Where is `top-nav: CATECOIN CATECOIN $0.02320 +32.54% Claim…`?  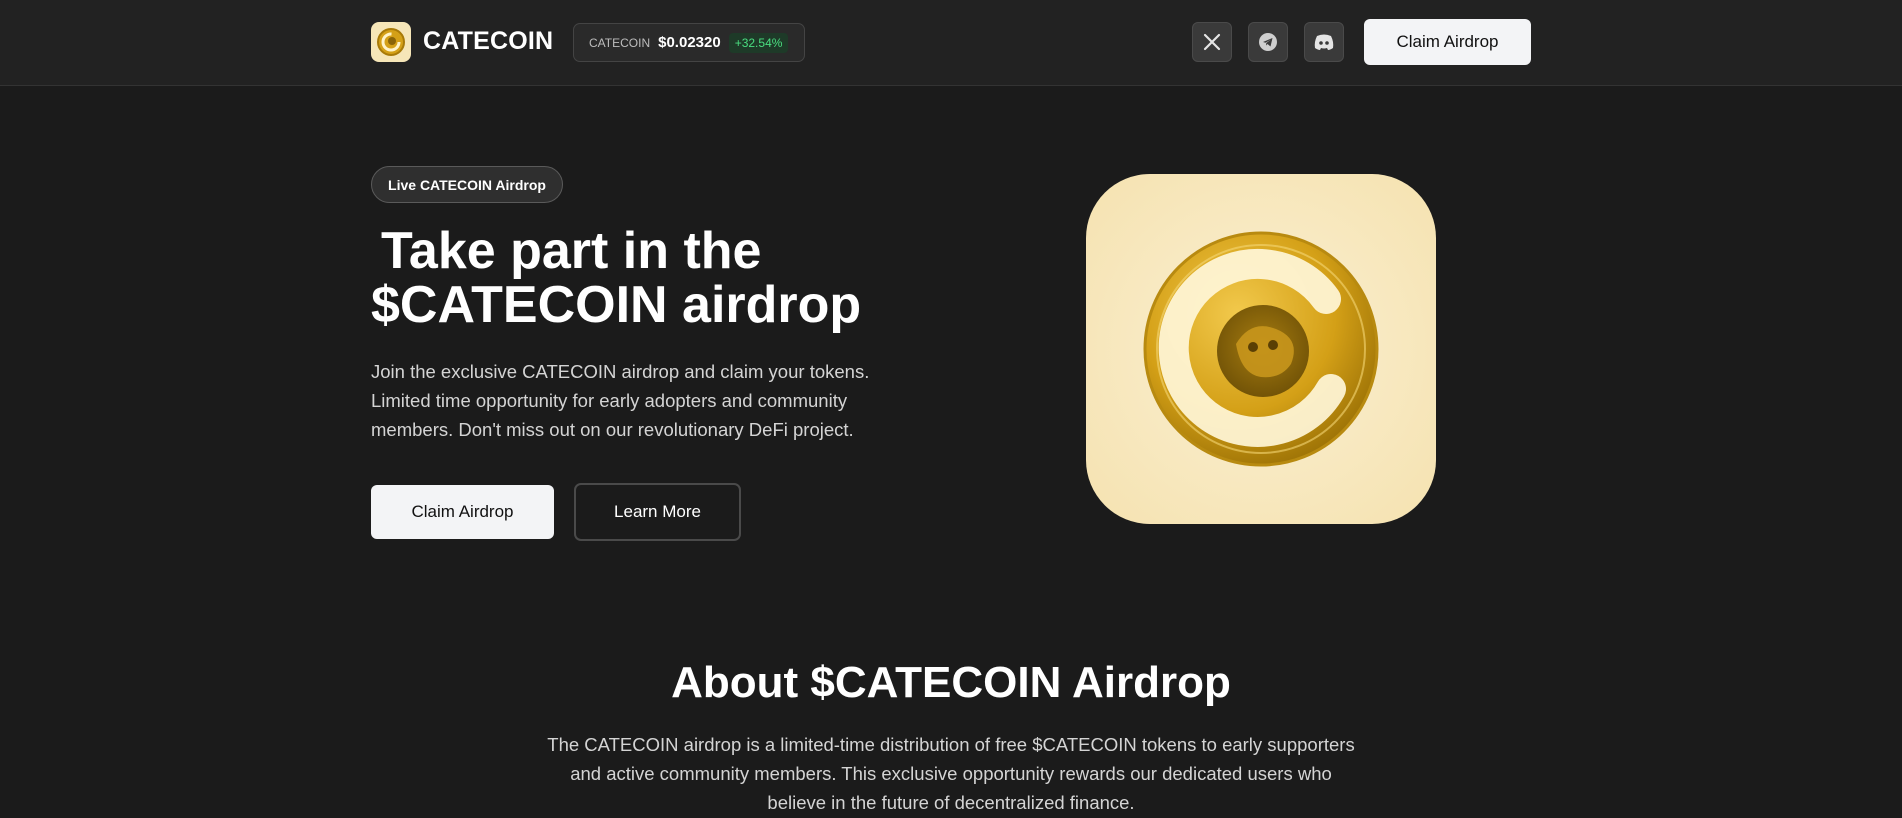
top-nav: CATECOIN CATECOIN $0.02320 +32.54% Claim… is located at coordinates (951, 43).